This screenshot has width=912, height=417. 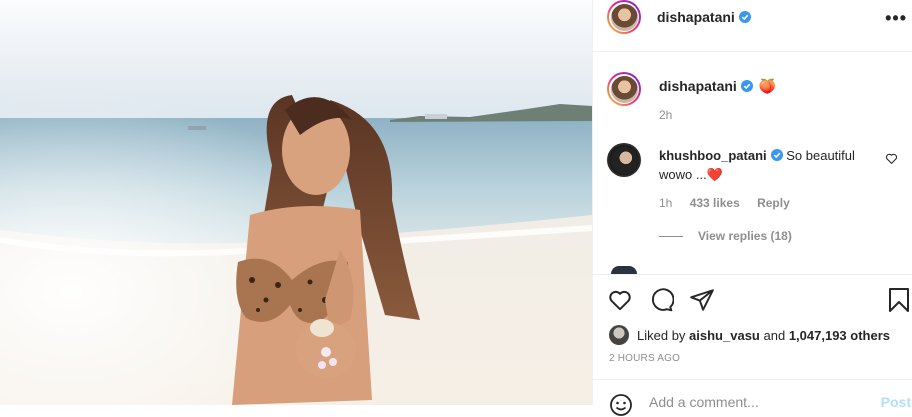 What do you see at coordinates (624, 160) in the screenshot?
I see `commenter-avatar` at bounding box center [624, 160].